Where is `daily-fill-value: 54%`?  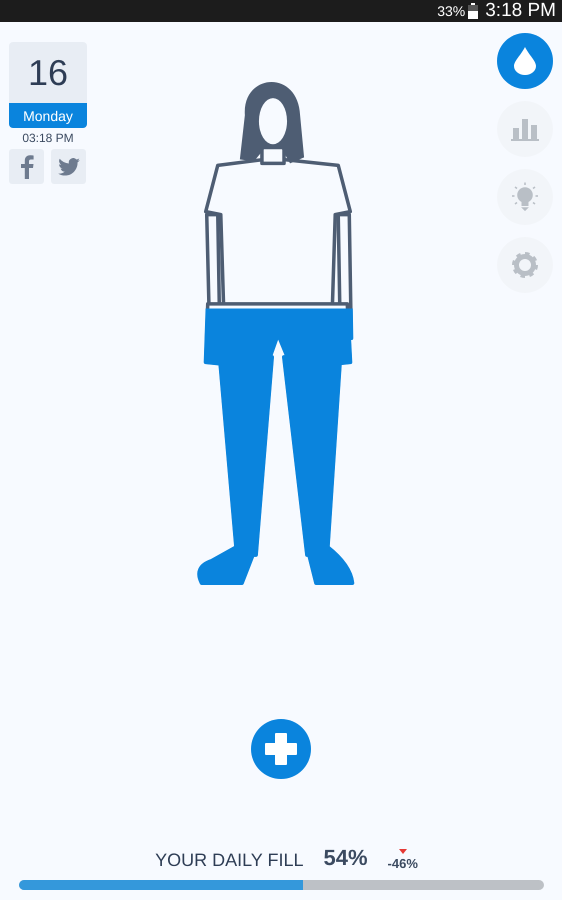 daily-fill-value: 54% is located at coordinates (345, 858).